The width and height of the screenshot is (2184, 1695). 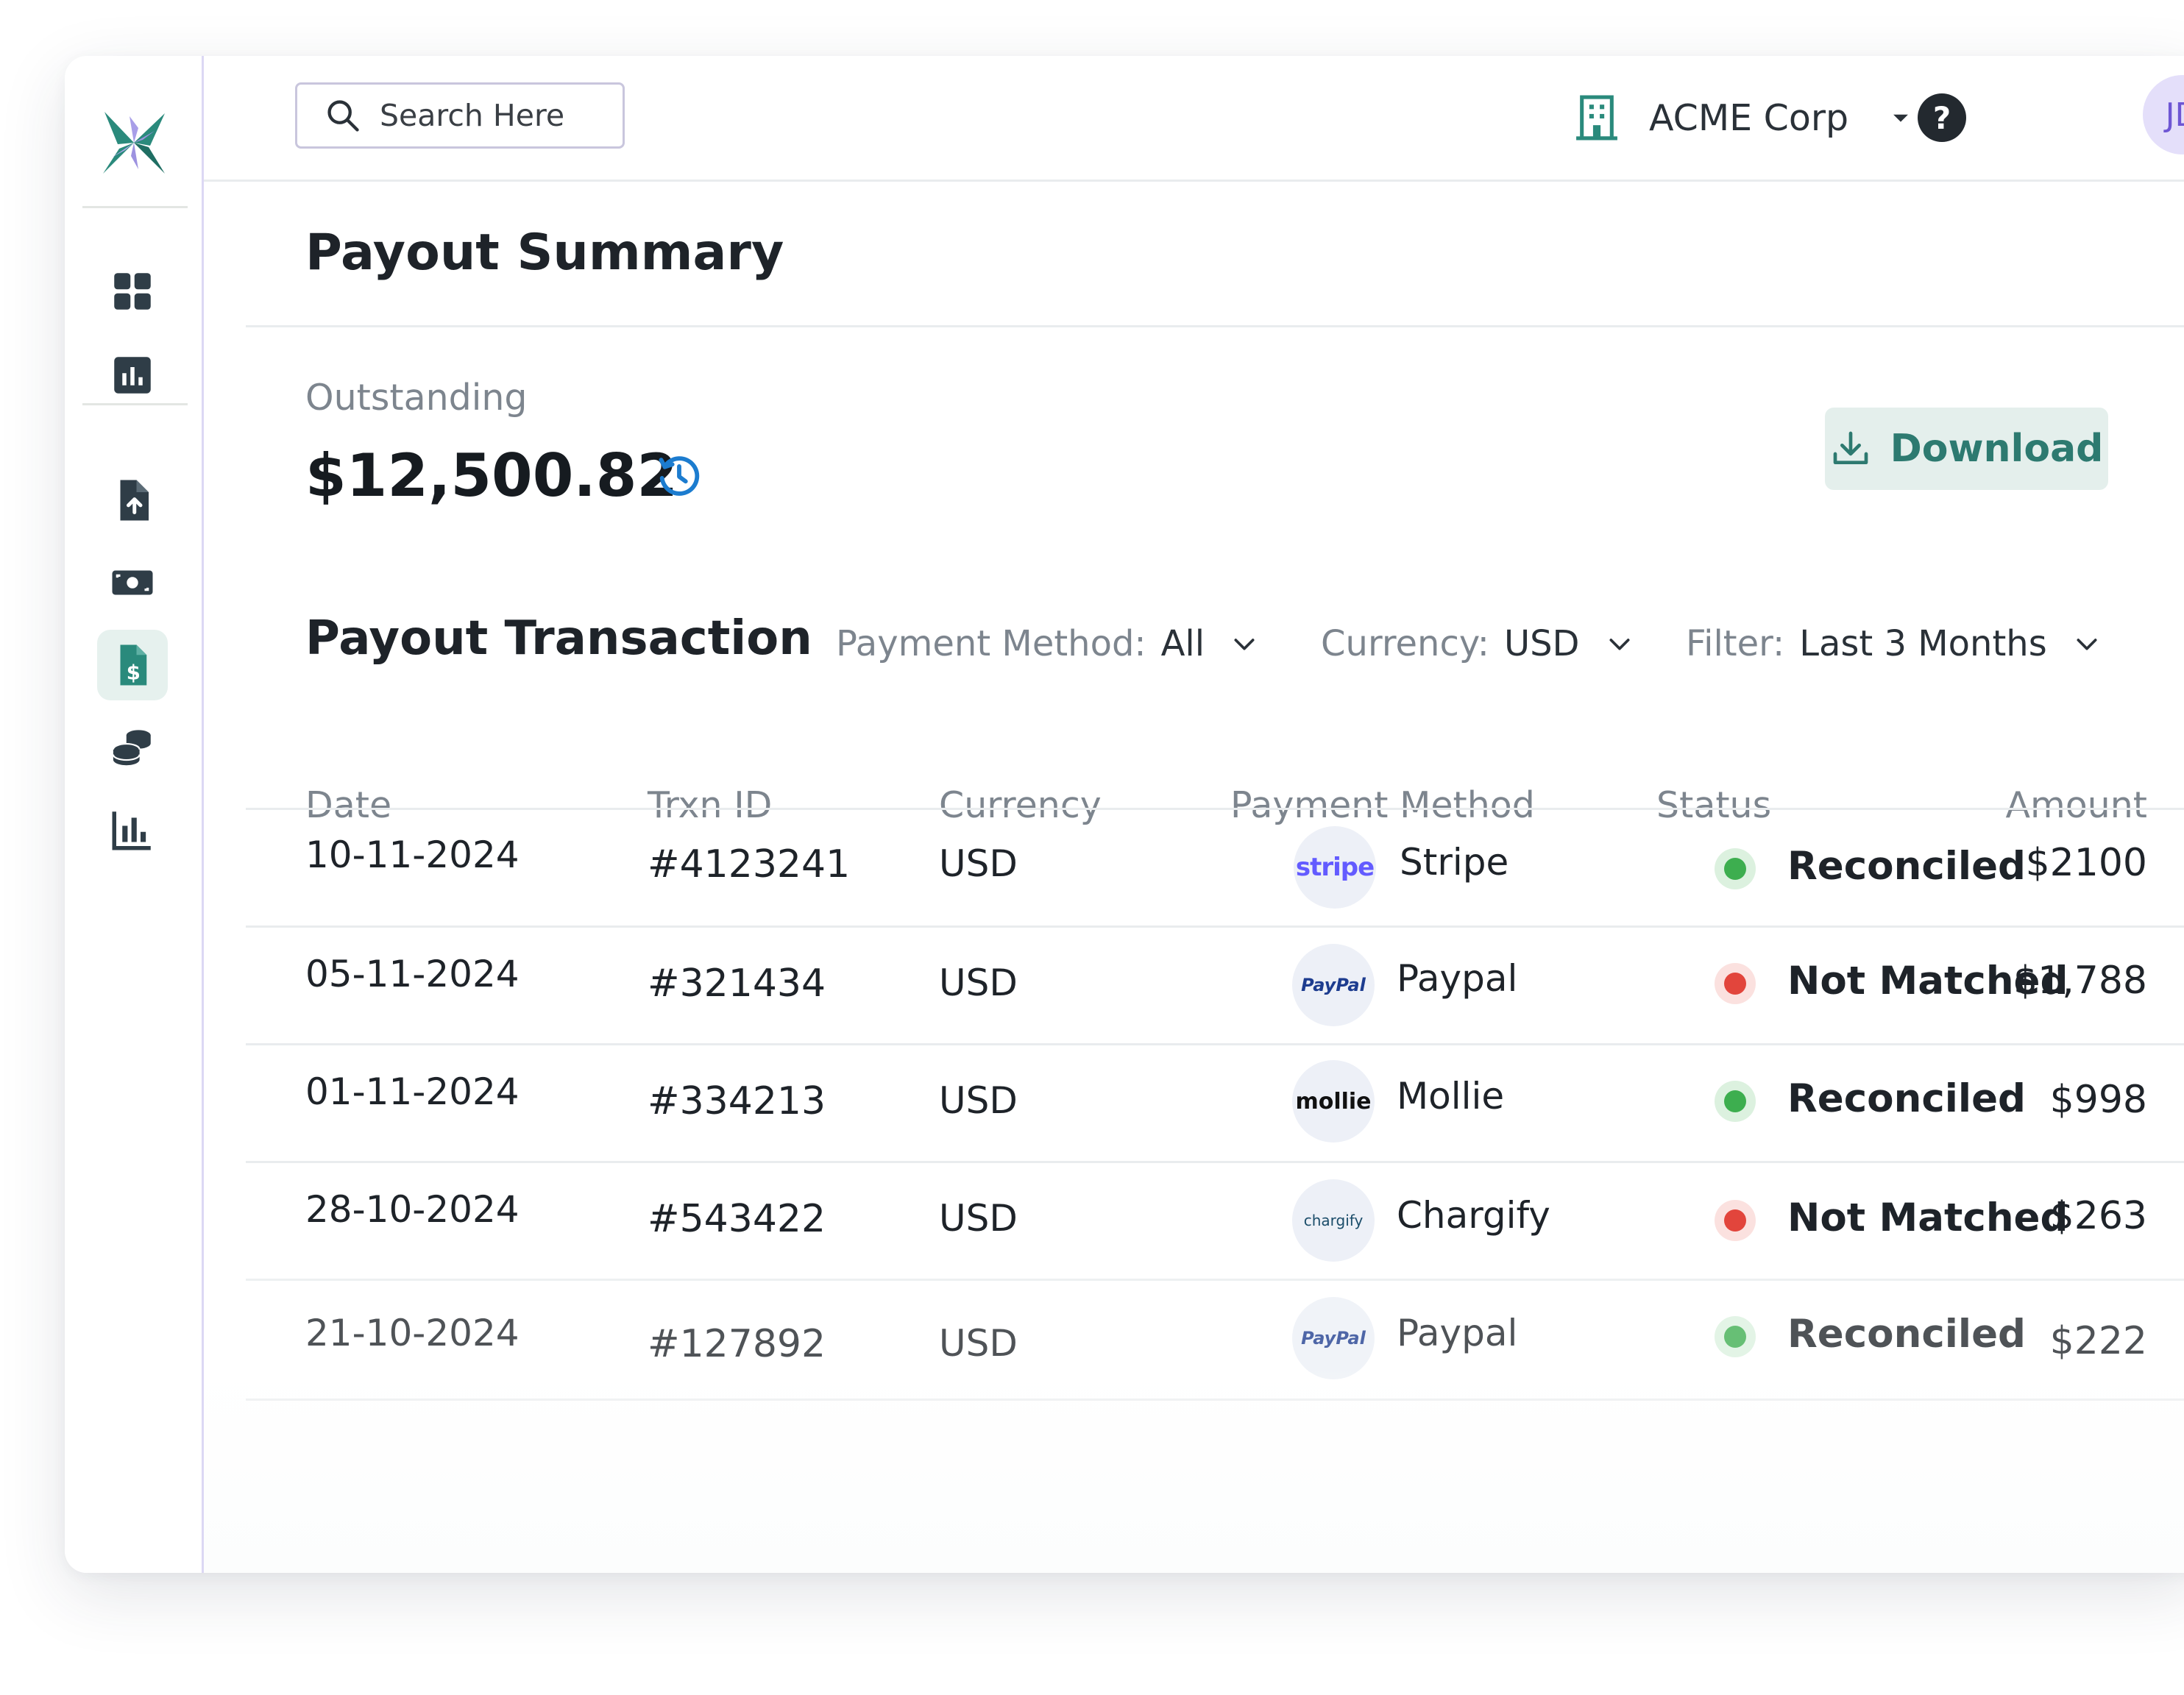 I want to click on cash-icon, so click(x=132, y=582).